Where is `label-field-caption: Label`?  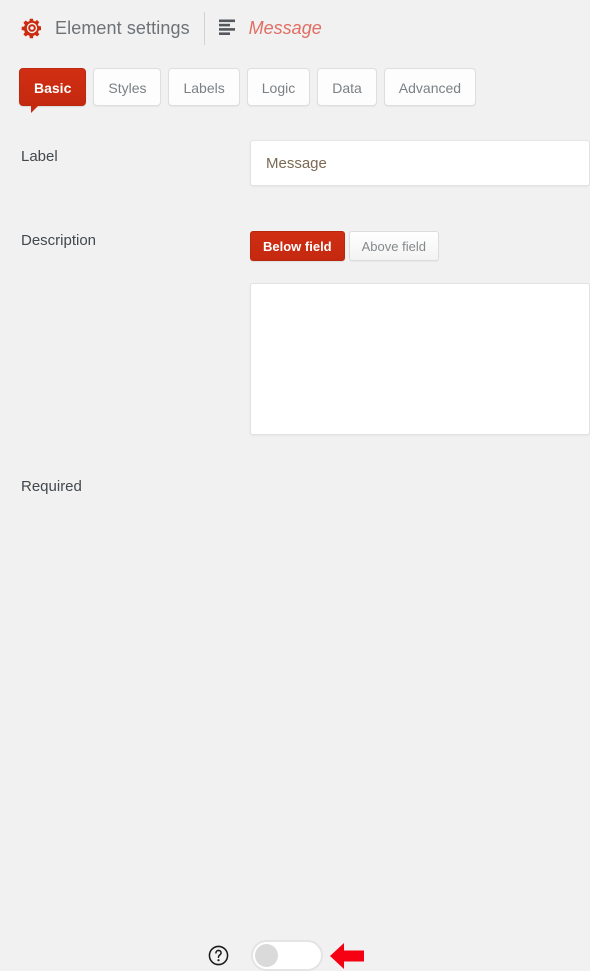 label-field-caption: Label is located at coordinates (39, 156).